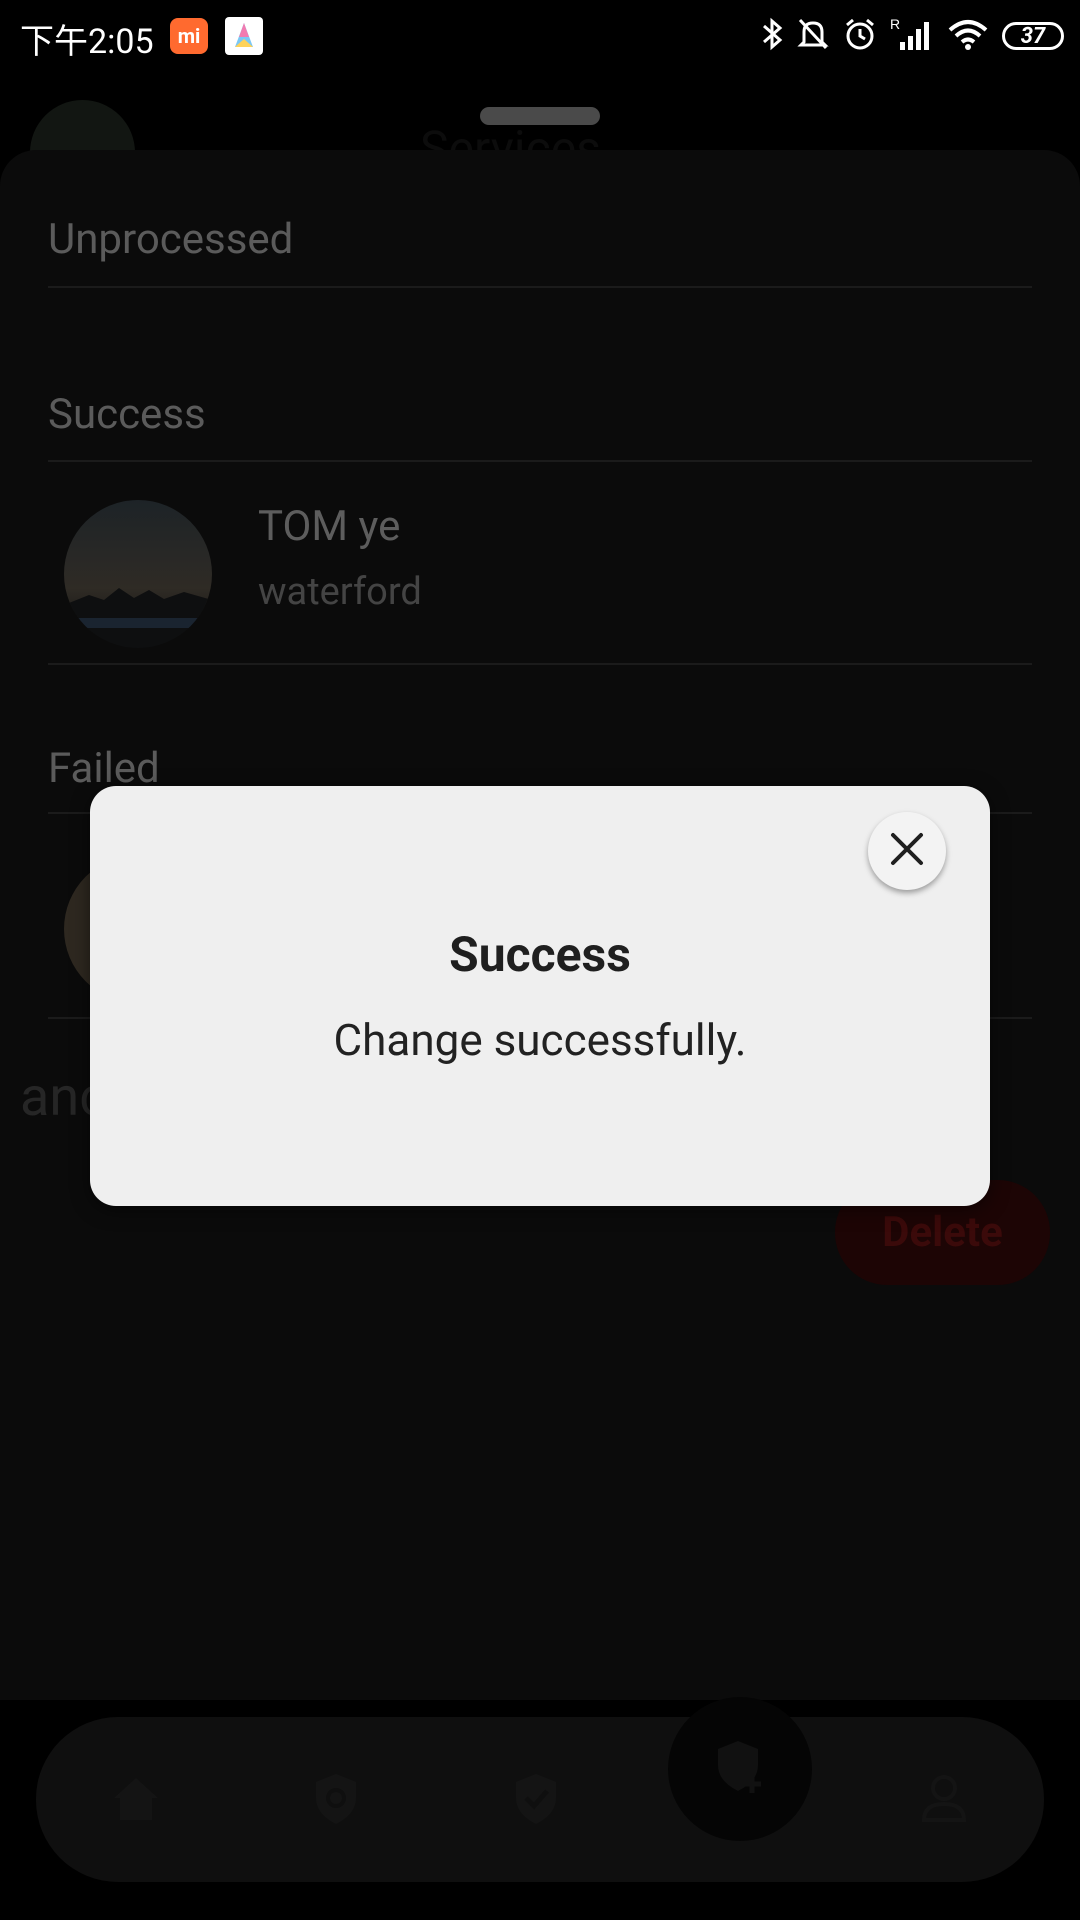 The image size is (1080, 1920). I want to click on status-time: 下午2:05, so click(87, 42).